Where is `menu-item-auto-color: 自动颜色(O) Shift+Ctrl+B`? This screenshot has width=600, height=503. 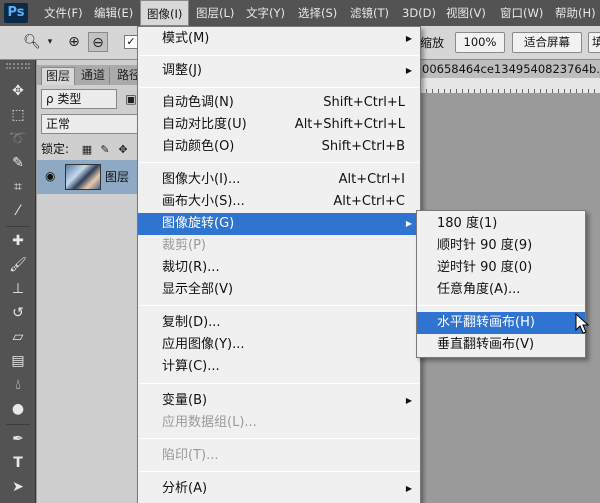 menu-item-auto-color: 自动颜色(O) Shift+Ctrl+B is located at coordinates (279, 147).